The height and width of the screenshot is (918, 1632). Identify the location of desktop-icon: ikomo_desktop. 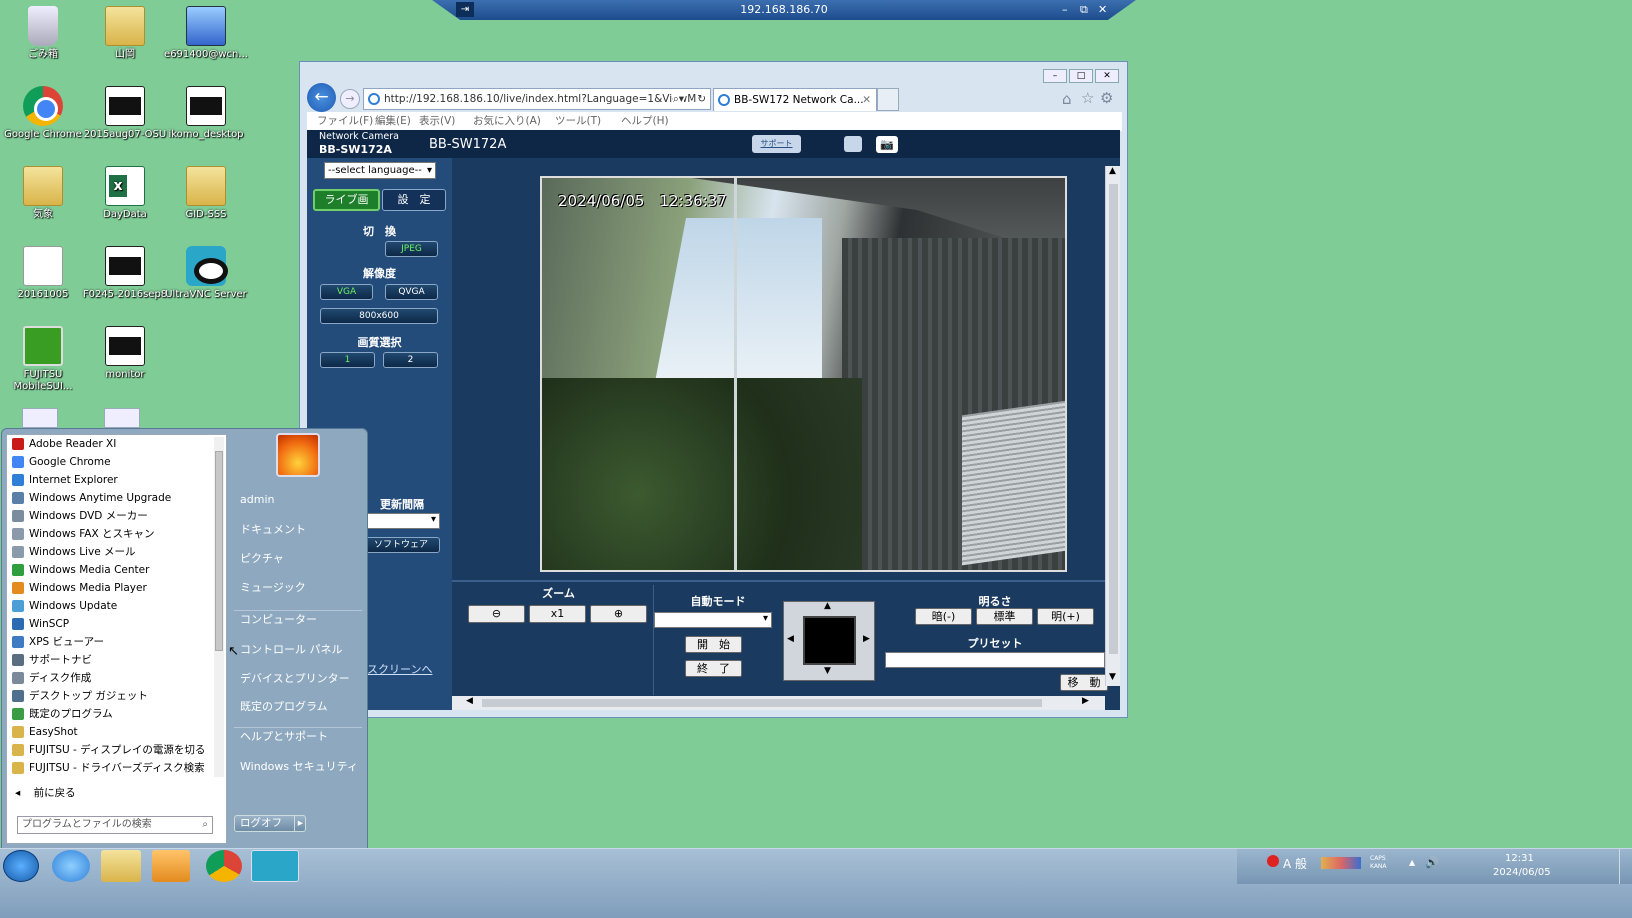
(206, 113).